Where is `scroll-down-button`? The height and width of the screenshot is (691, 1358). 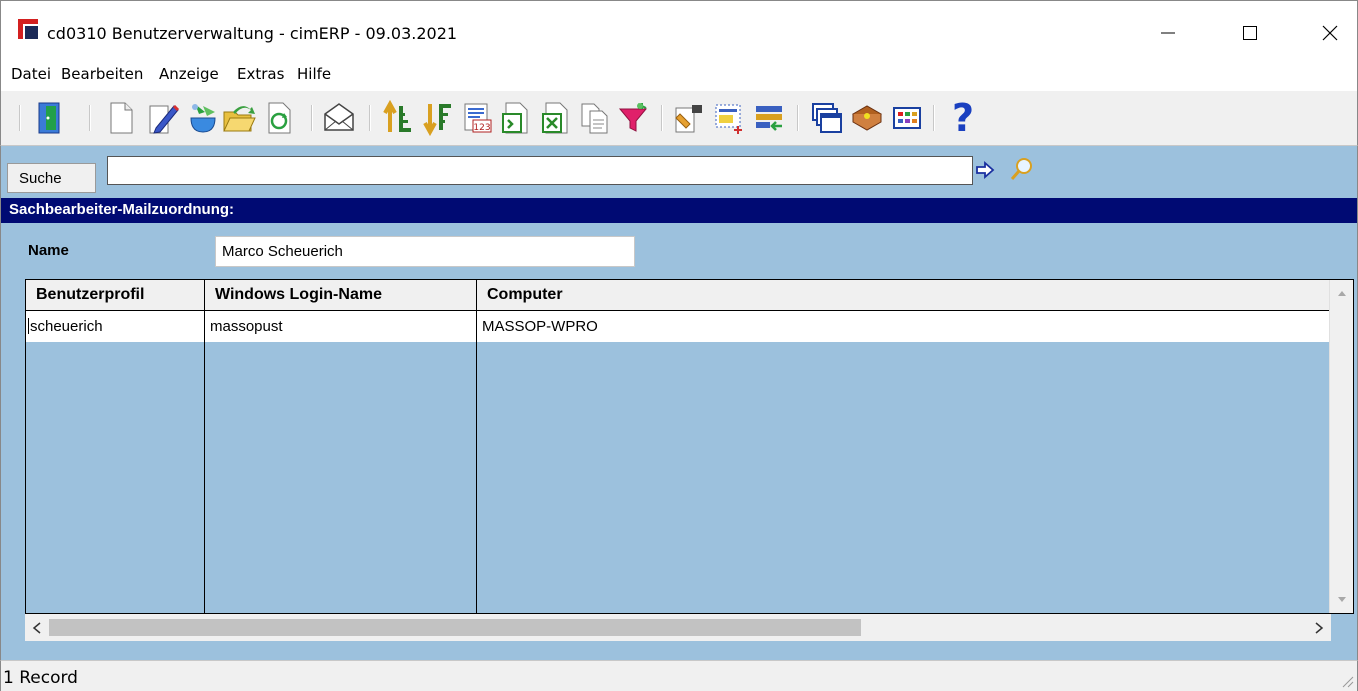 scroll-down-button is located at coordinates (1342, 600).